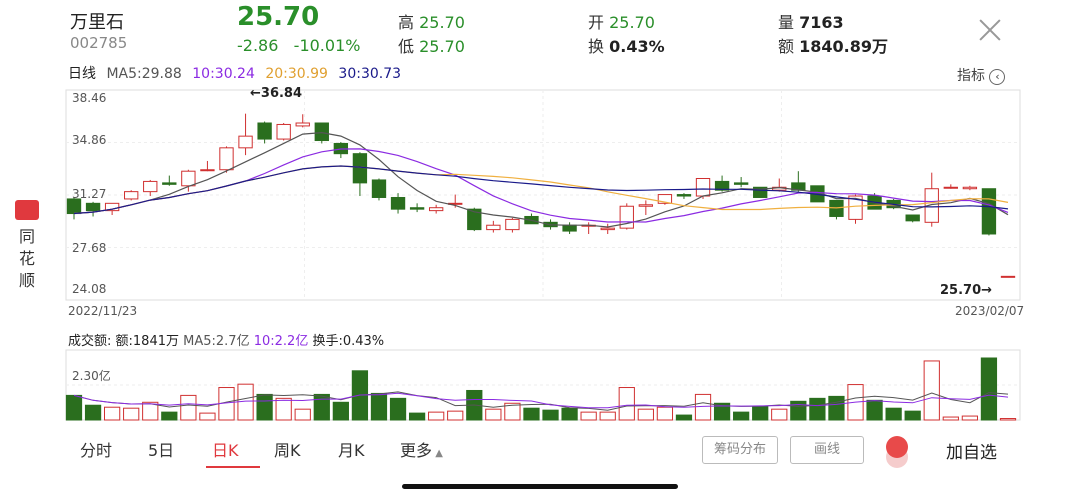  I want to click on tab-daily: 日K, so click(225, 449).